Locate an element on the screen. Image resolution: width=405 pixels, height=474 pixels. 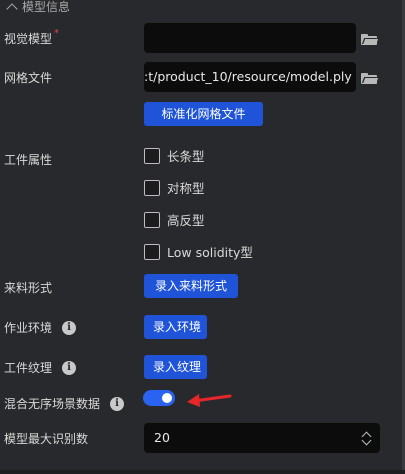
mixed-data-label: 混合无序场景数据 i is located at coordinates (64, 403).